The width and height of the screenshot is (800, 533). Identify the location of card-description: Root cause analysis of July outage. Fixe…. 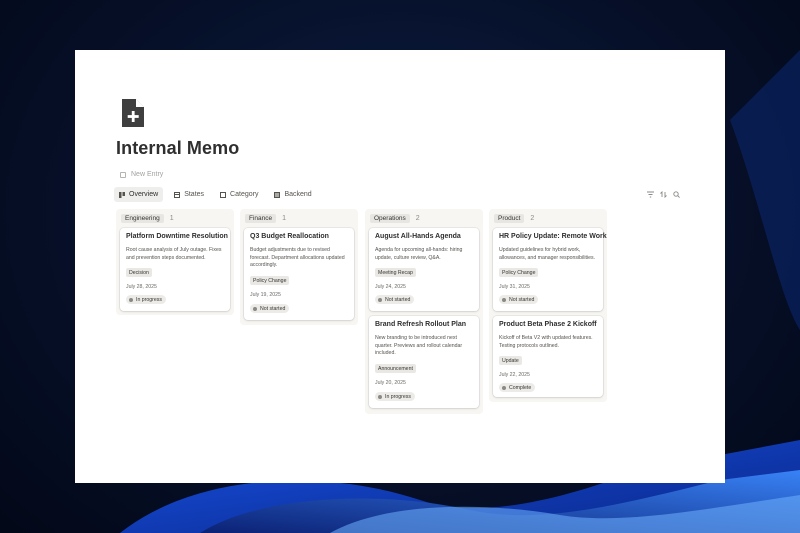
(174, 254).